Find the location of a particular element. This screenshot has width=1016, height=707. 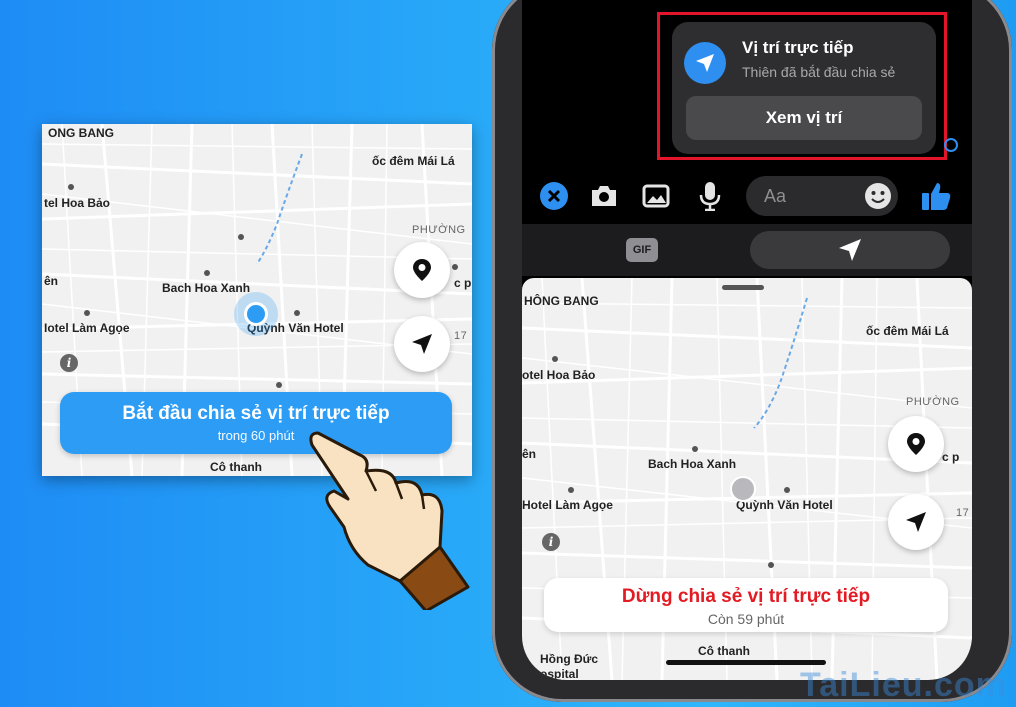

map-label: ospital is located at coordinates (559, 673).